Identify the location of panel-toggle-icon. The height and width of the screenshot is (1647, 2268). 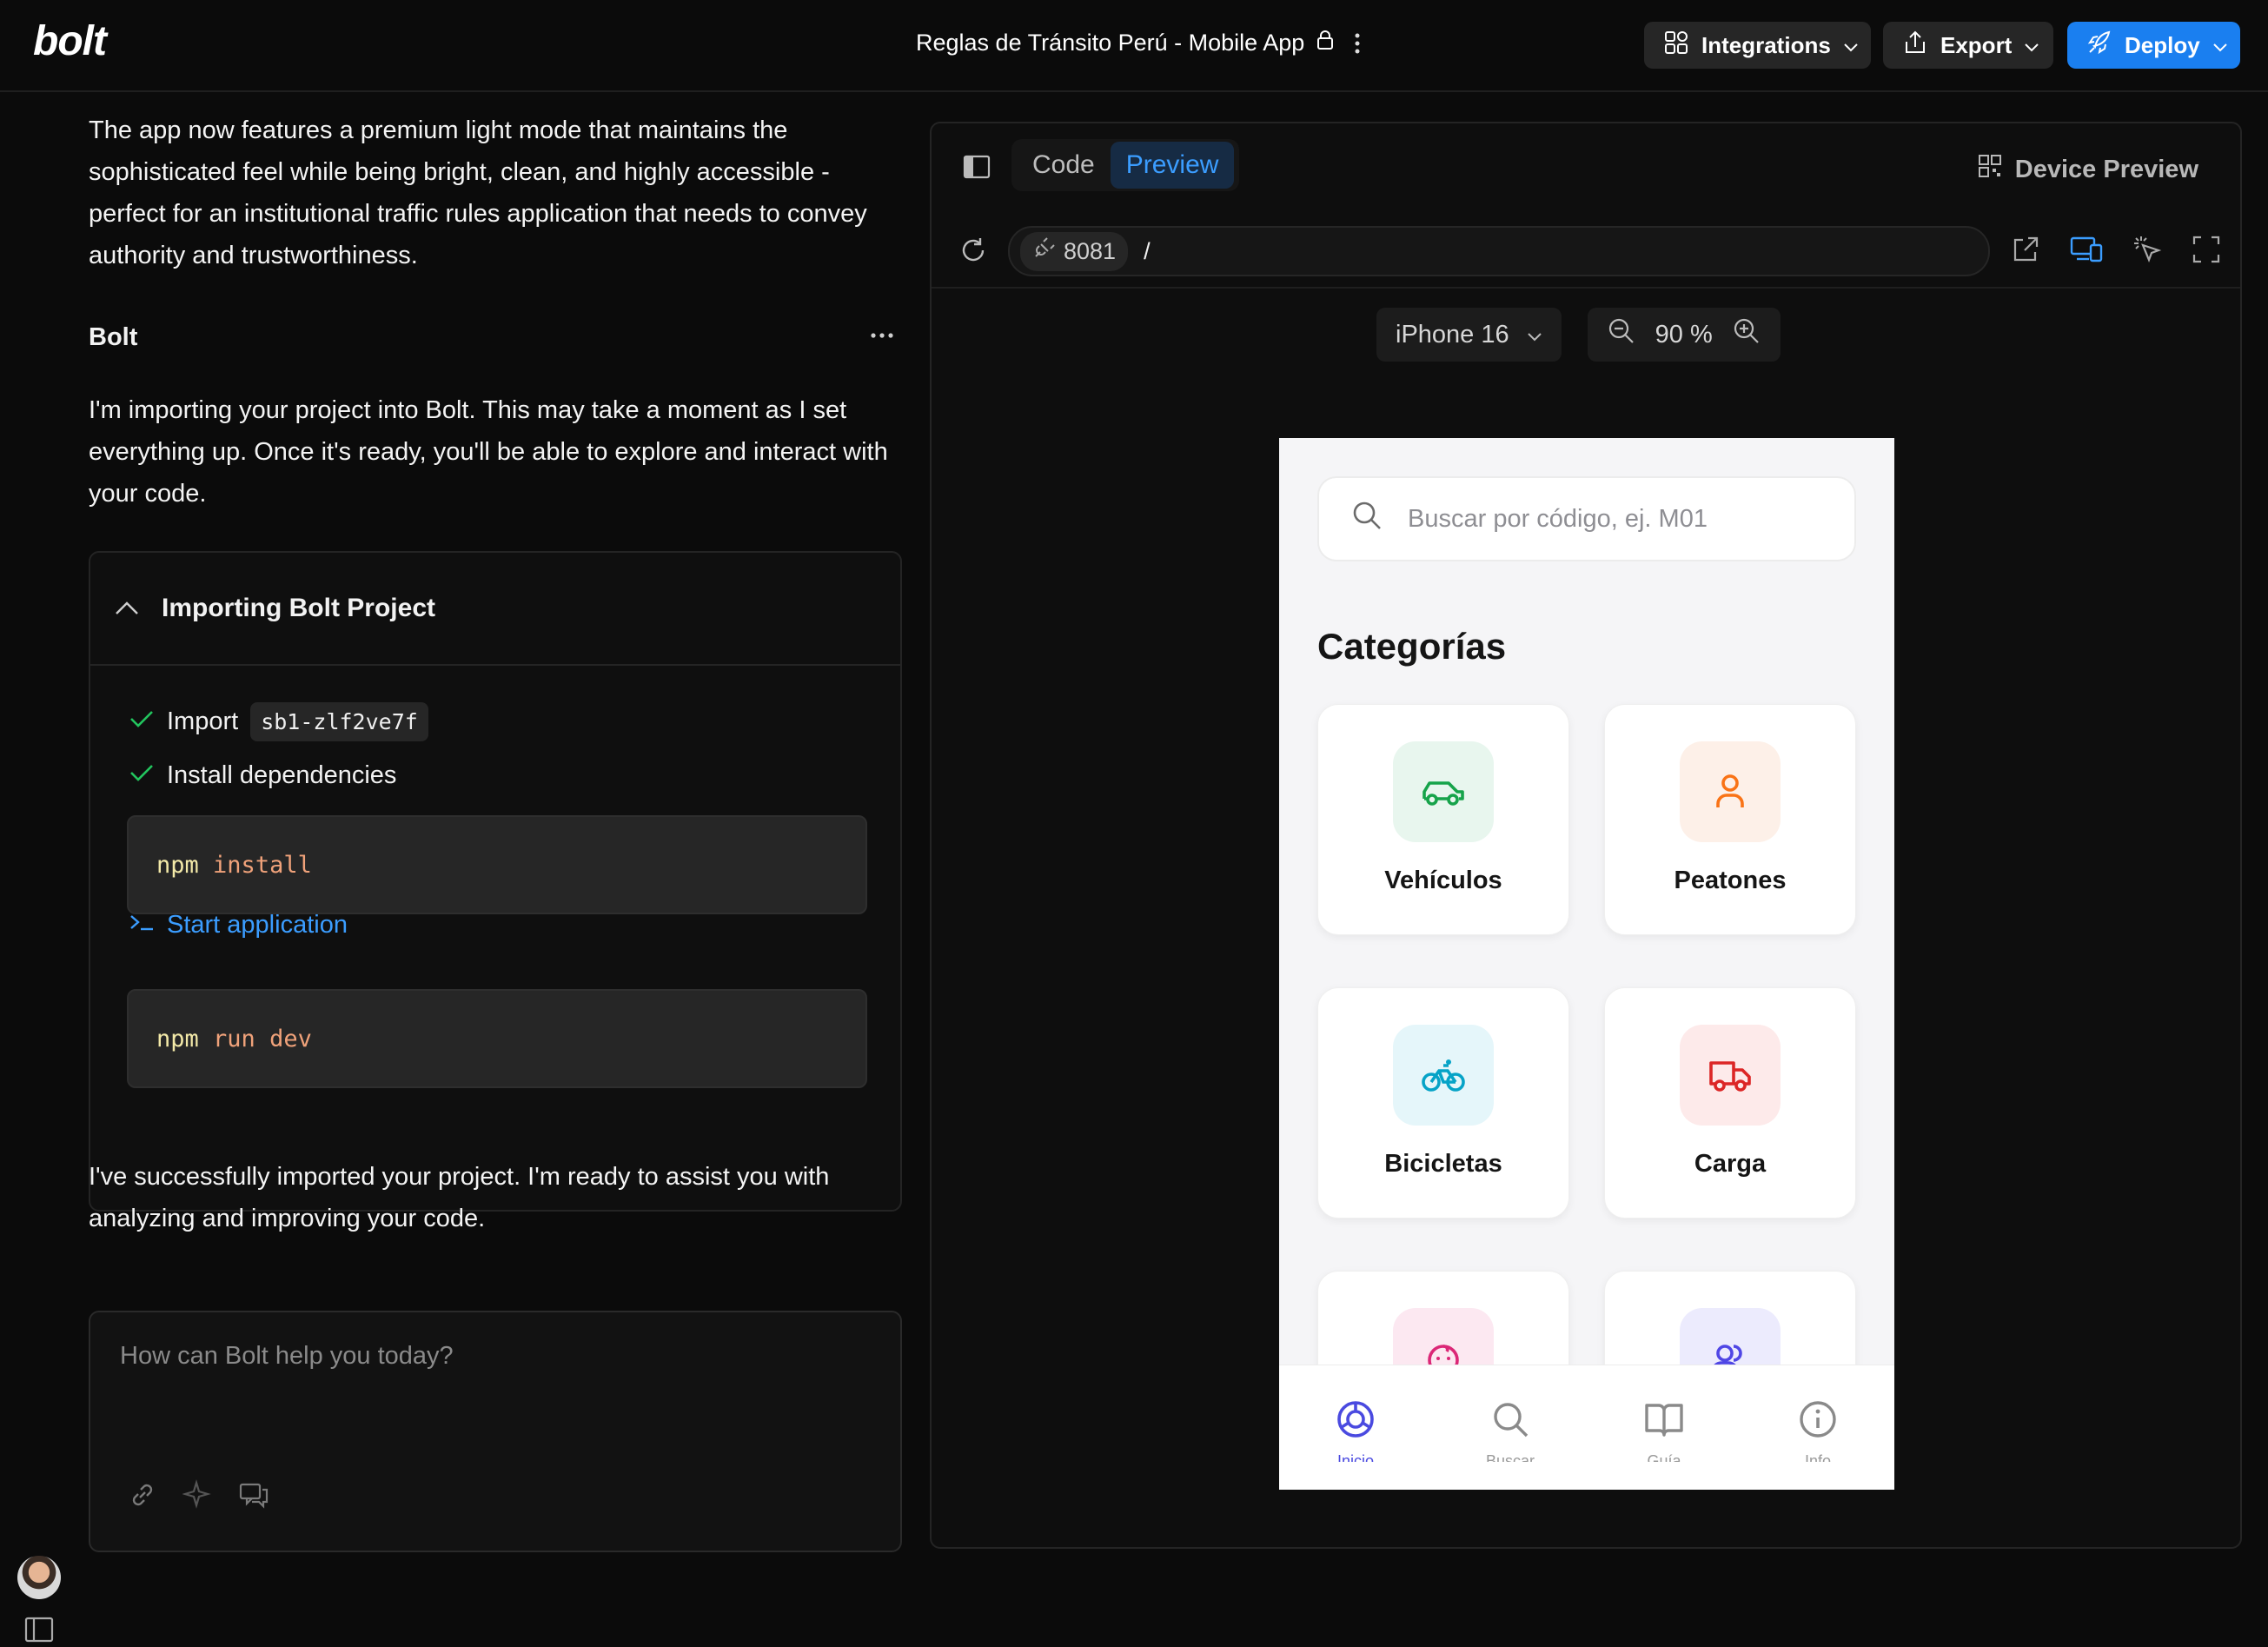
(977, 169).